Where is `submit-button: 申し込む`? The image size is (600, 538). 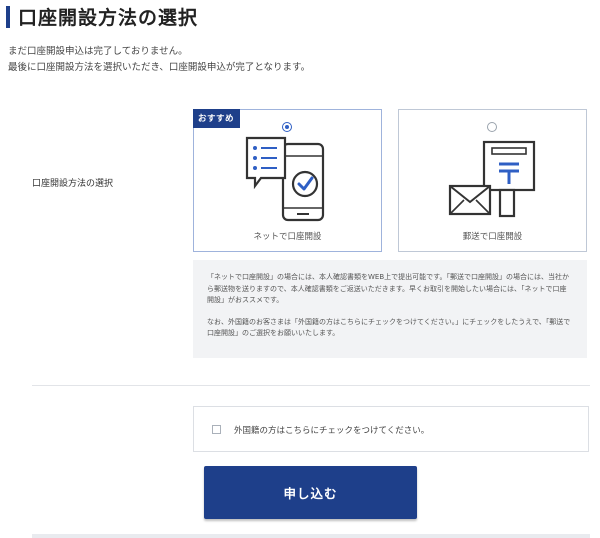 submit-button: 申し込む is located at coordinates (310, 492).